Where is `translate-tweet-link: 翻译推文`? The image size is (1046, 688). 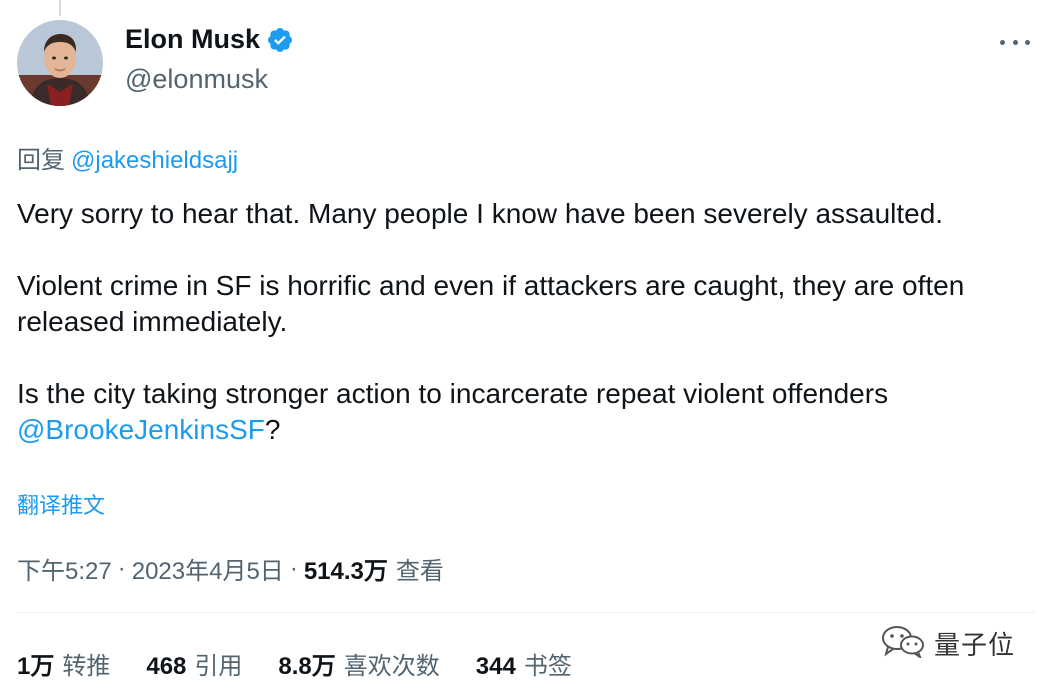 translate-tweet-link: 翻译推文 is located at coordinates (61, 504).